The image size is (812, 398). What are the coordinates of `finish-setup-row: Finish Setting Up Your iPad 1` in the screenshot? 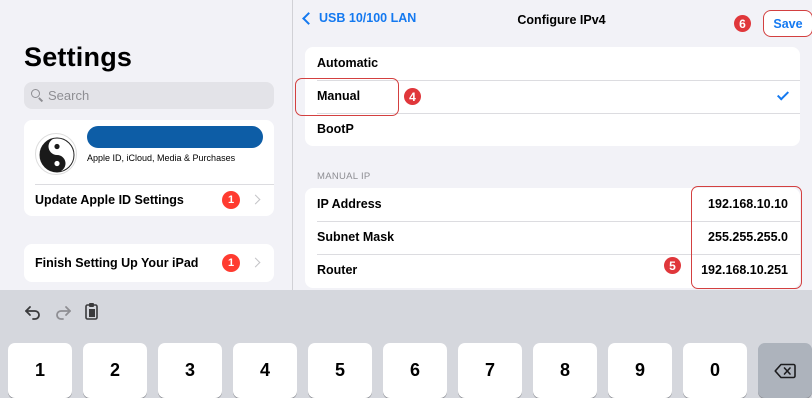 It's located at (149, 263).